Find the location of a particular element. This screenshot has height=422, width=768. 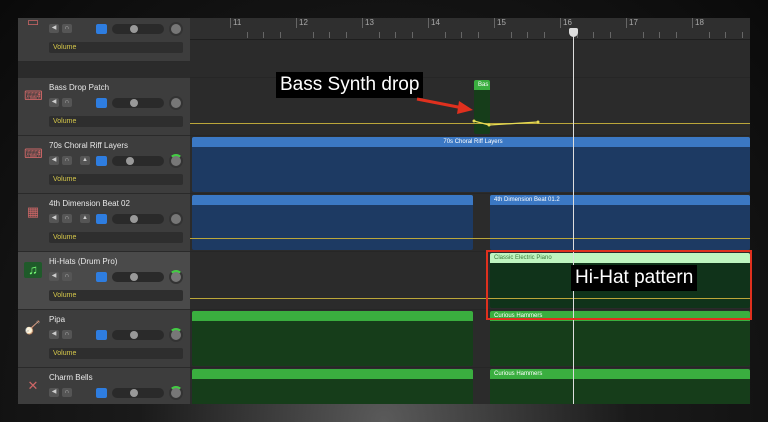

bar-number: 13 is located at coordinates (368, 23).